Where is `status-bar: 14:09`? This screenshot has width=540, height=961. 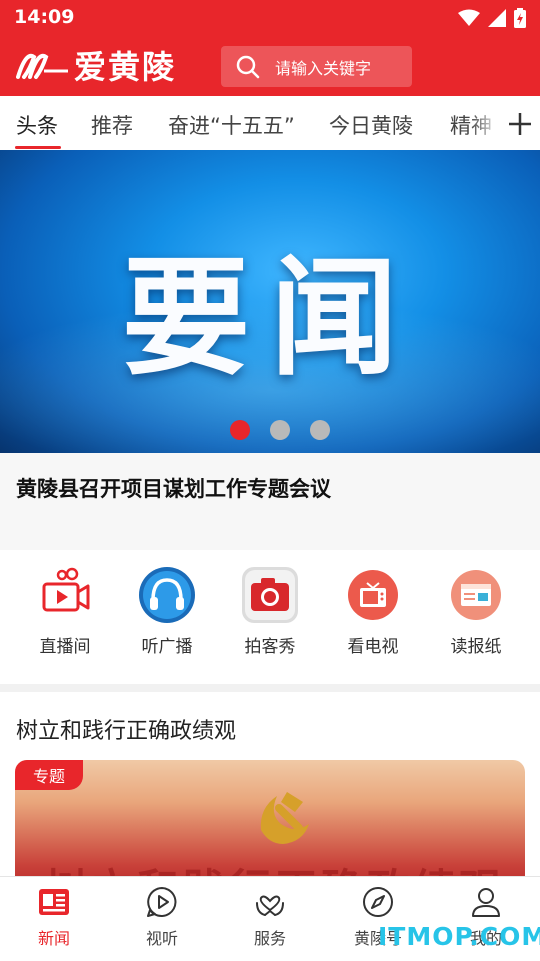 status-bar: 14:09 is located at coordinates (270, 18).